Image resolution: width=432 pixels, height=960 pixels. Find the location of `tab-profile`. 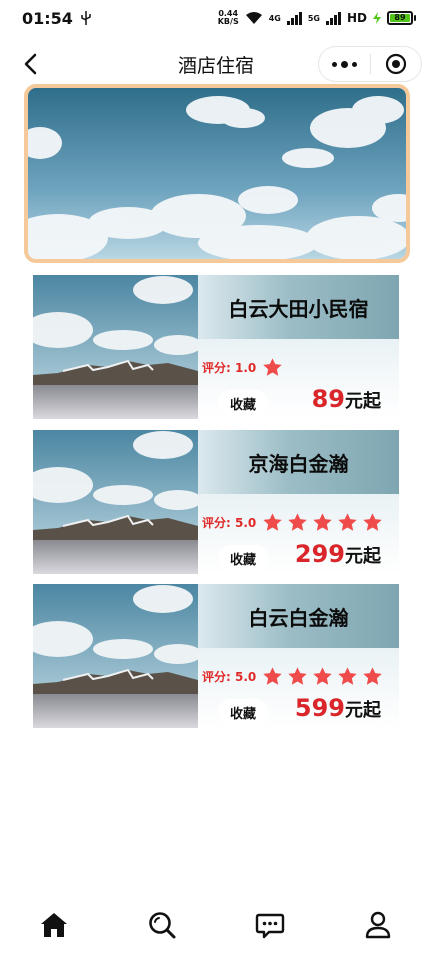

tab-profile is located at coordinates (378, 925).